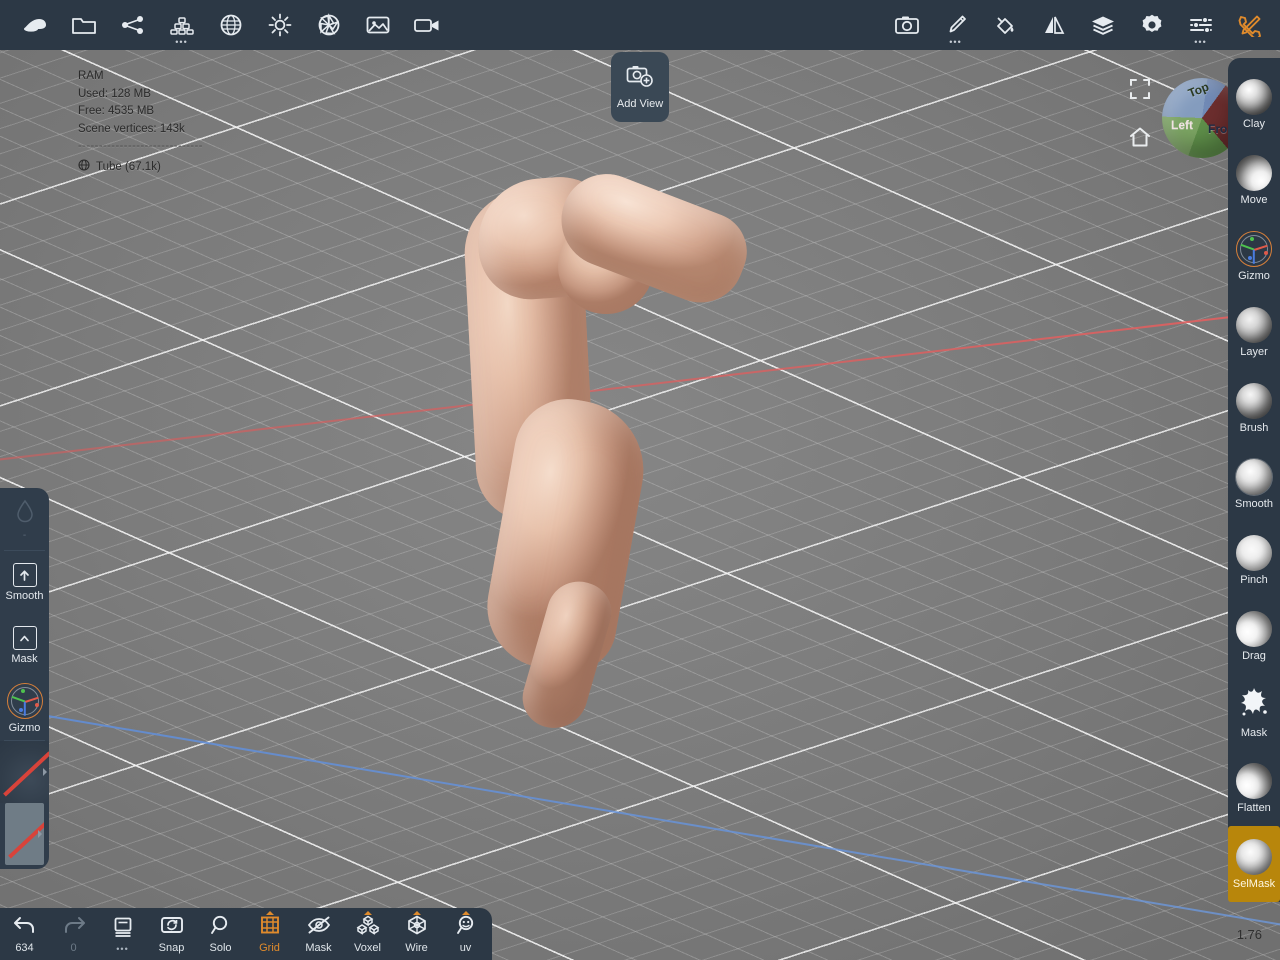 This screenshot has width=1280, height=960. What do you see at coordinates (1254, 883) in the screenshot?
I see `sidebar-tool-selmask-label: SelMask` at bounding box center [1254, 883].